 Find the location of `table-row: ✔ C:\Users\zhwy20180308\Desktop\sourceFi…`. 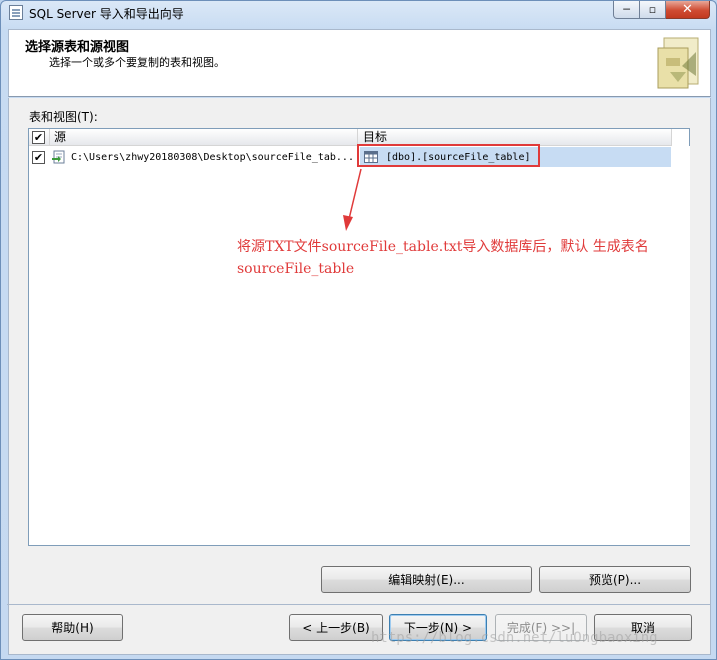

table-row: ✔ C:\Users\zhwy20180308\Desktop\sourceFi… is located at coordinates (350, 157).